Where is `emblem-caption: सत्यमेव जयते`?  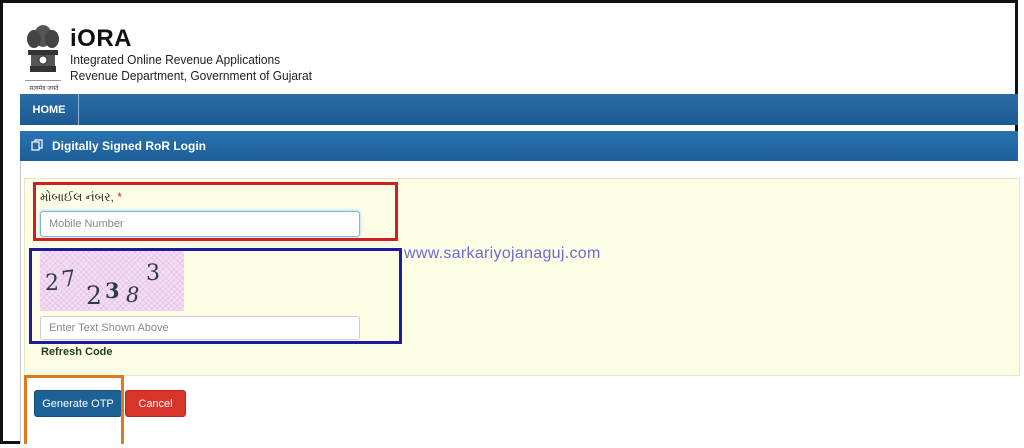
emblem-caption: सत्यमेव जयते is located at coordinates (44, 89).